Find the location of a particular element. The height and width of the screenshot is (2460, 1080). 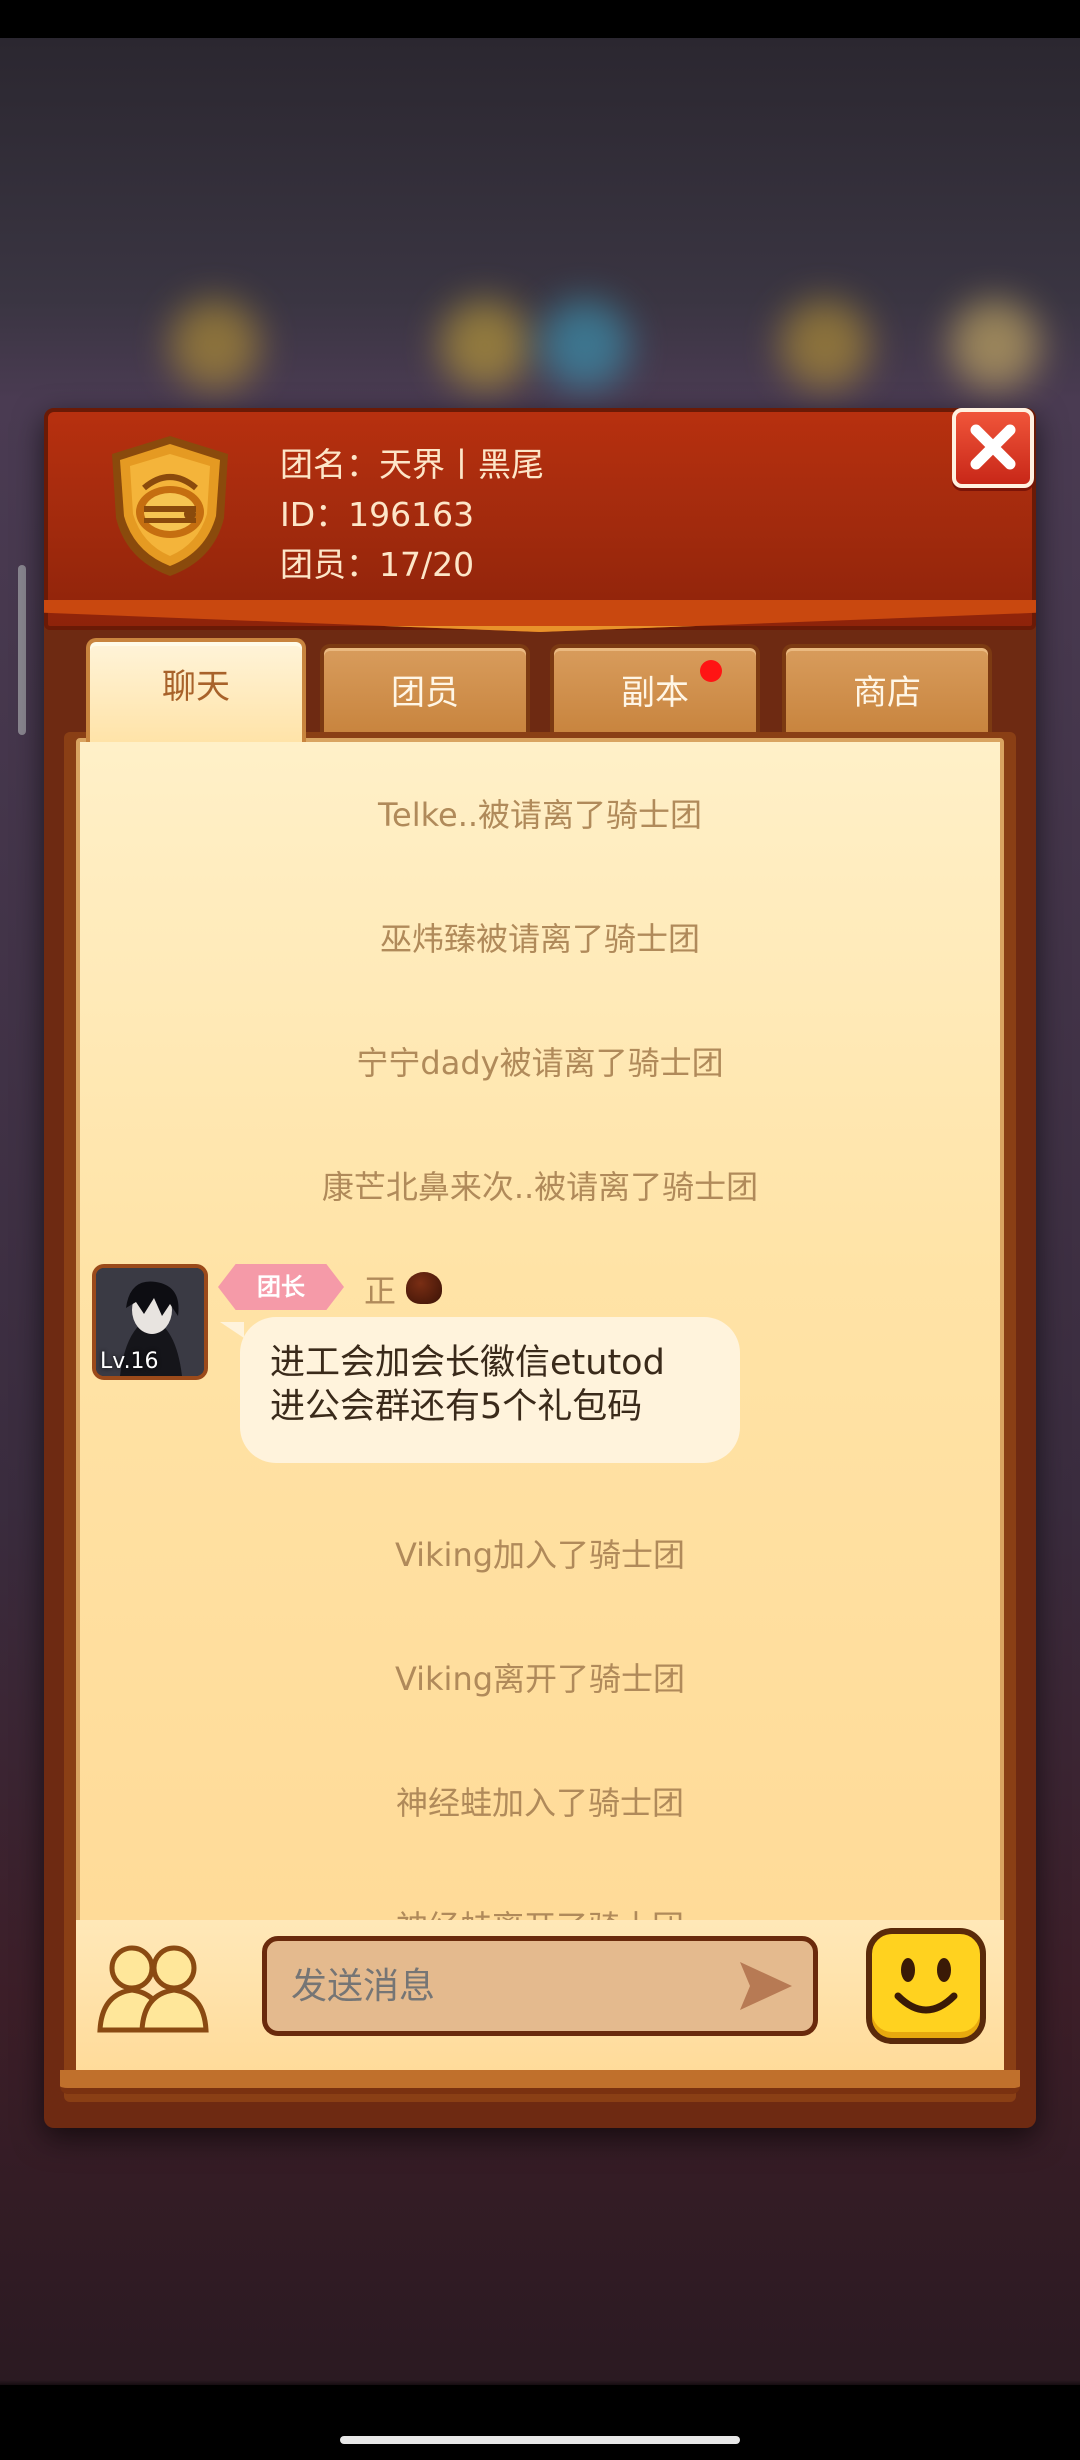

guild-name: 团名：天界丨黑尾 is located at coordinates (412, 464).